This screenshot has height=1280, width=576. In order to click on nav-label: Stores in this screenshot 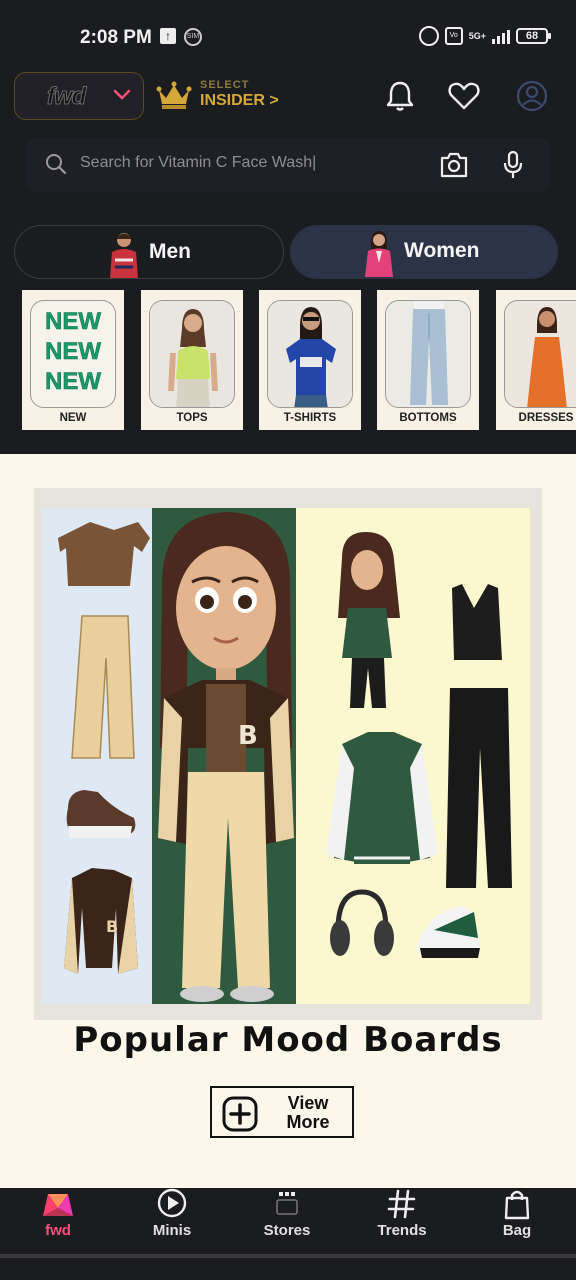, I will do `click(287, 1230)`.